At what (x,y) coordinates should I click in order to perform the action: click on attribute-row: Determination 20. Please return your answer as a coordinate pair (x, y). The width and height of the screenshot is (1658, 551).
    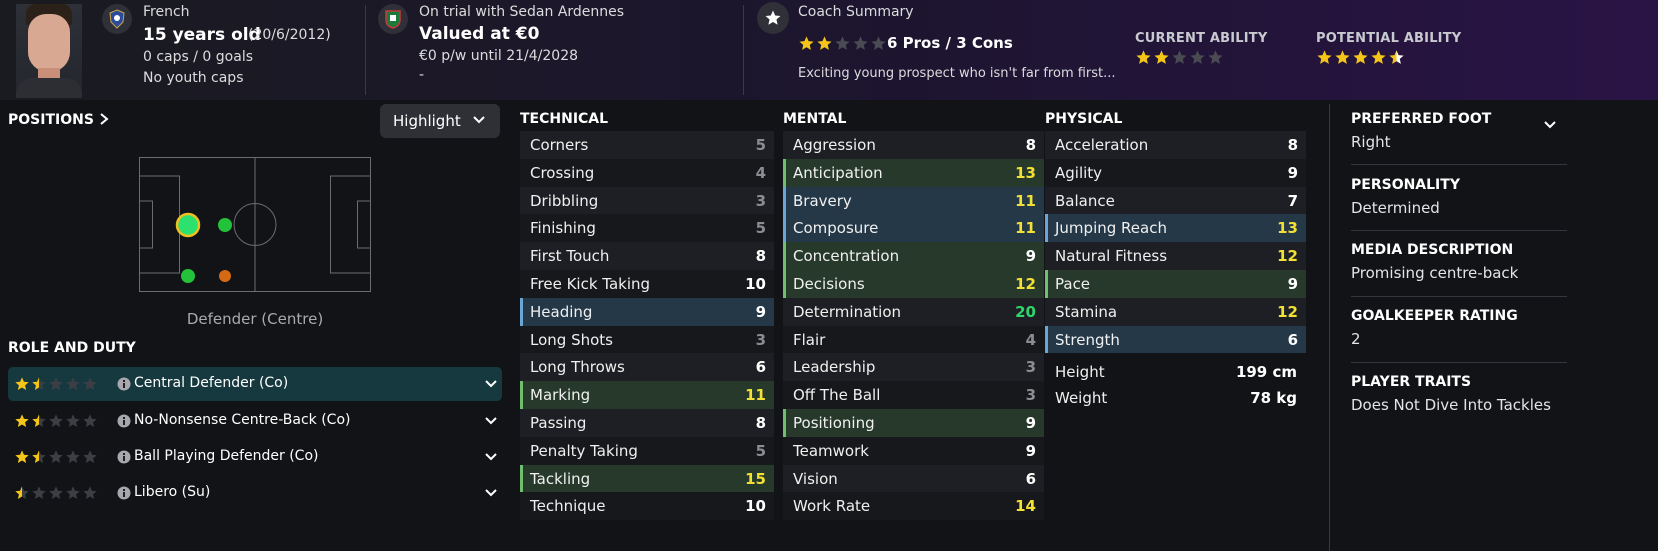
    Looking at the image, I should click on (913, 311).